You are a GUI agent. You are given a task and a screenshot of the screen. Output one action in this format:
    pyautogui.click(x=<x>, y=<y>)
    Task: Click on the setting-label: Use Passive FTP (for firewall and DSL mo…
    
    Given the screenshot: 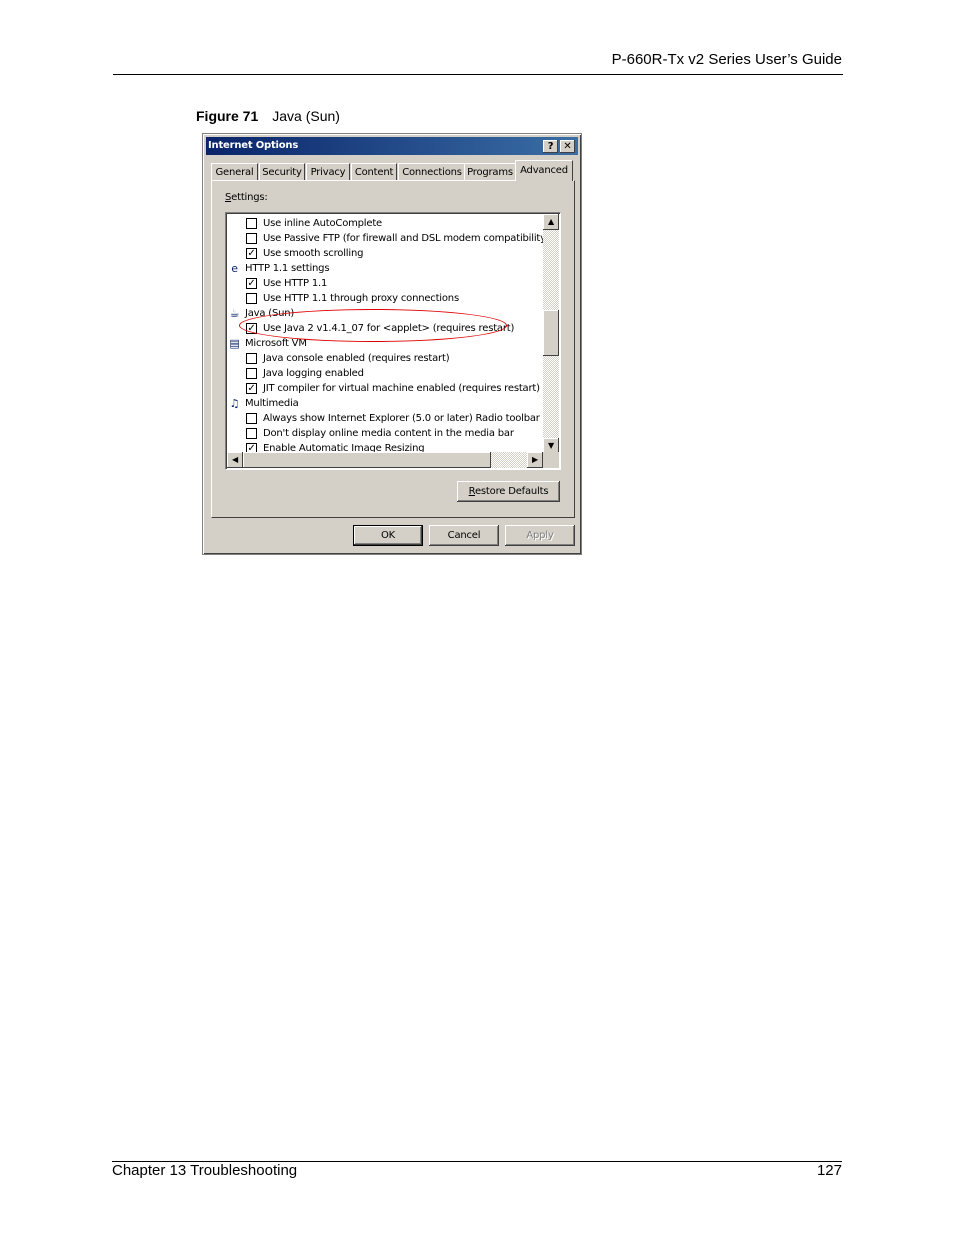 What is the action you would take?
    pyautogui.click(x=406, y=238)
    